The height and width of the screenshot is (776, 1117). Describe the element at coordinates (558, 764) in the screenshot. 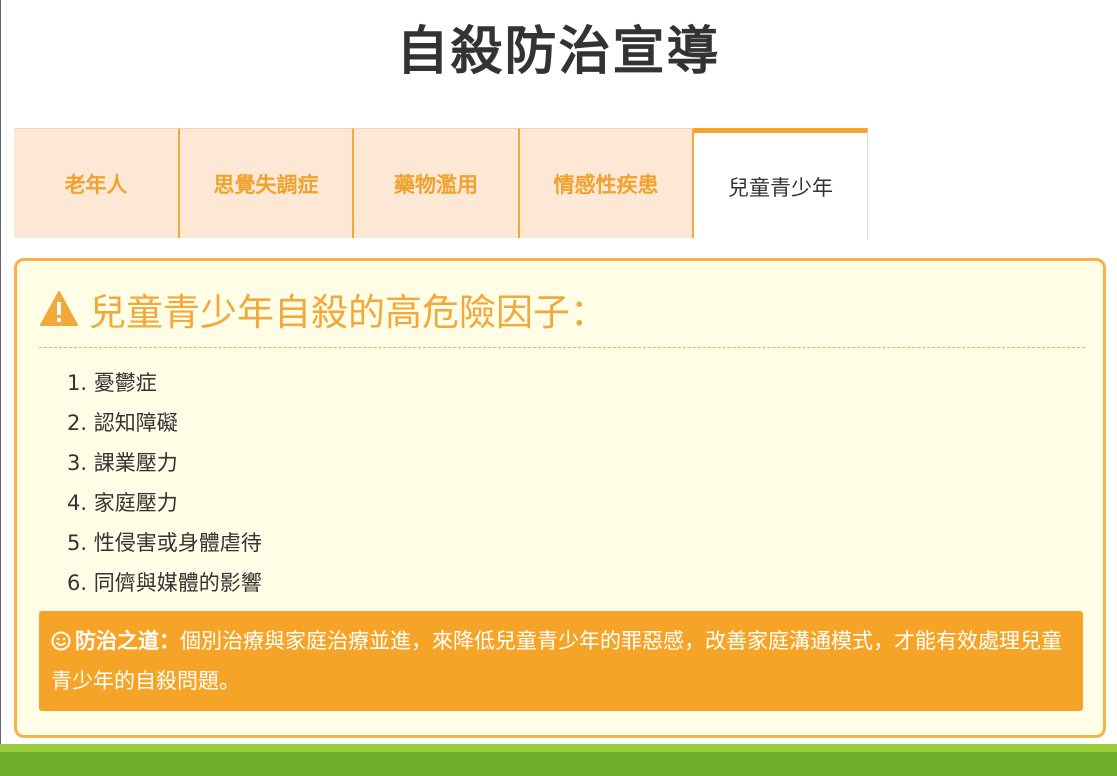

I see `footer-bar-dark` at that location.